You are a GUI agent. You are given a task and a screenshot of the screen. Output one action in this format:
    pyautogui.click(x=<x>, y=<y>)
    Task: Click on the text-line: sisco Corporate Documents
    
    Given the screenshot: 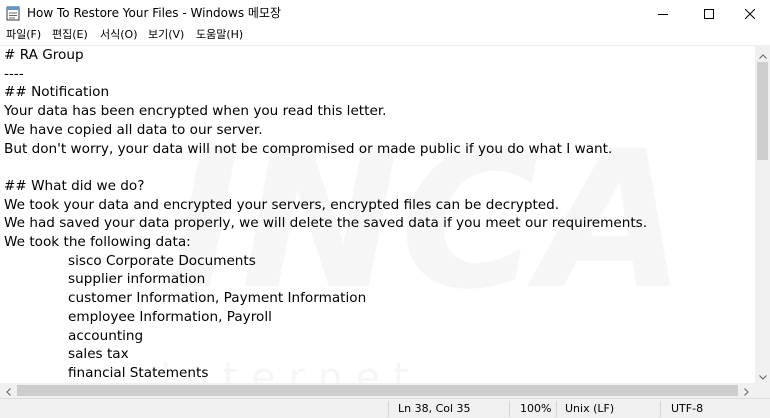 What is the action you would take?
    pyautogui.click(x=162, y=260)
    